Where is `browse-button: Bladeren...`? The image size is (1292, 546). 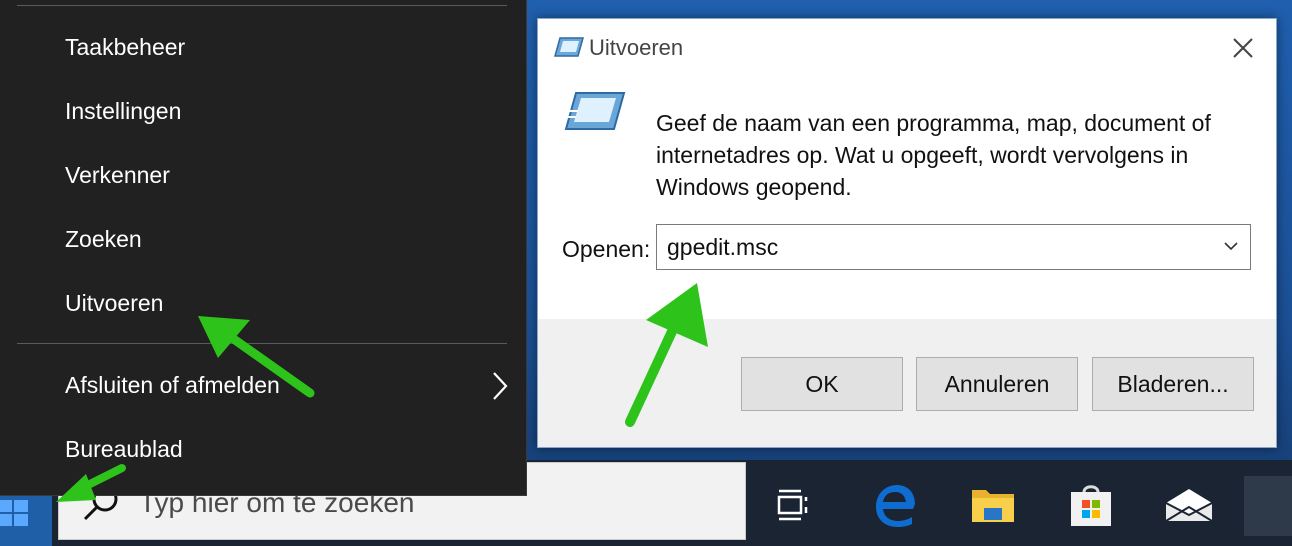
browse-button: Bladeren... is located at coordinates (1173, 384).